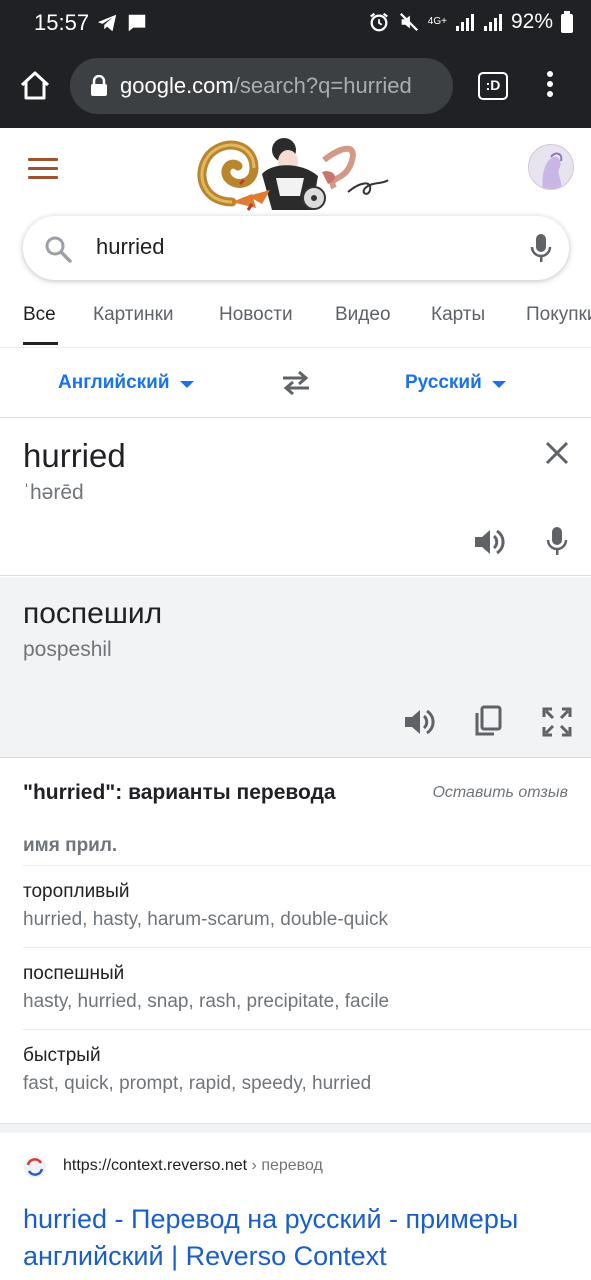  I want to click on result-url: https://context.reverso.net › перевод, so click(193, 1166).